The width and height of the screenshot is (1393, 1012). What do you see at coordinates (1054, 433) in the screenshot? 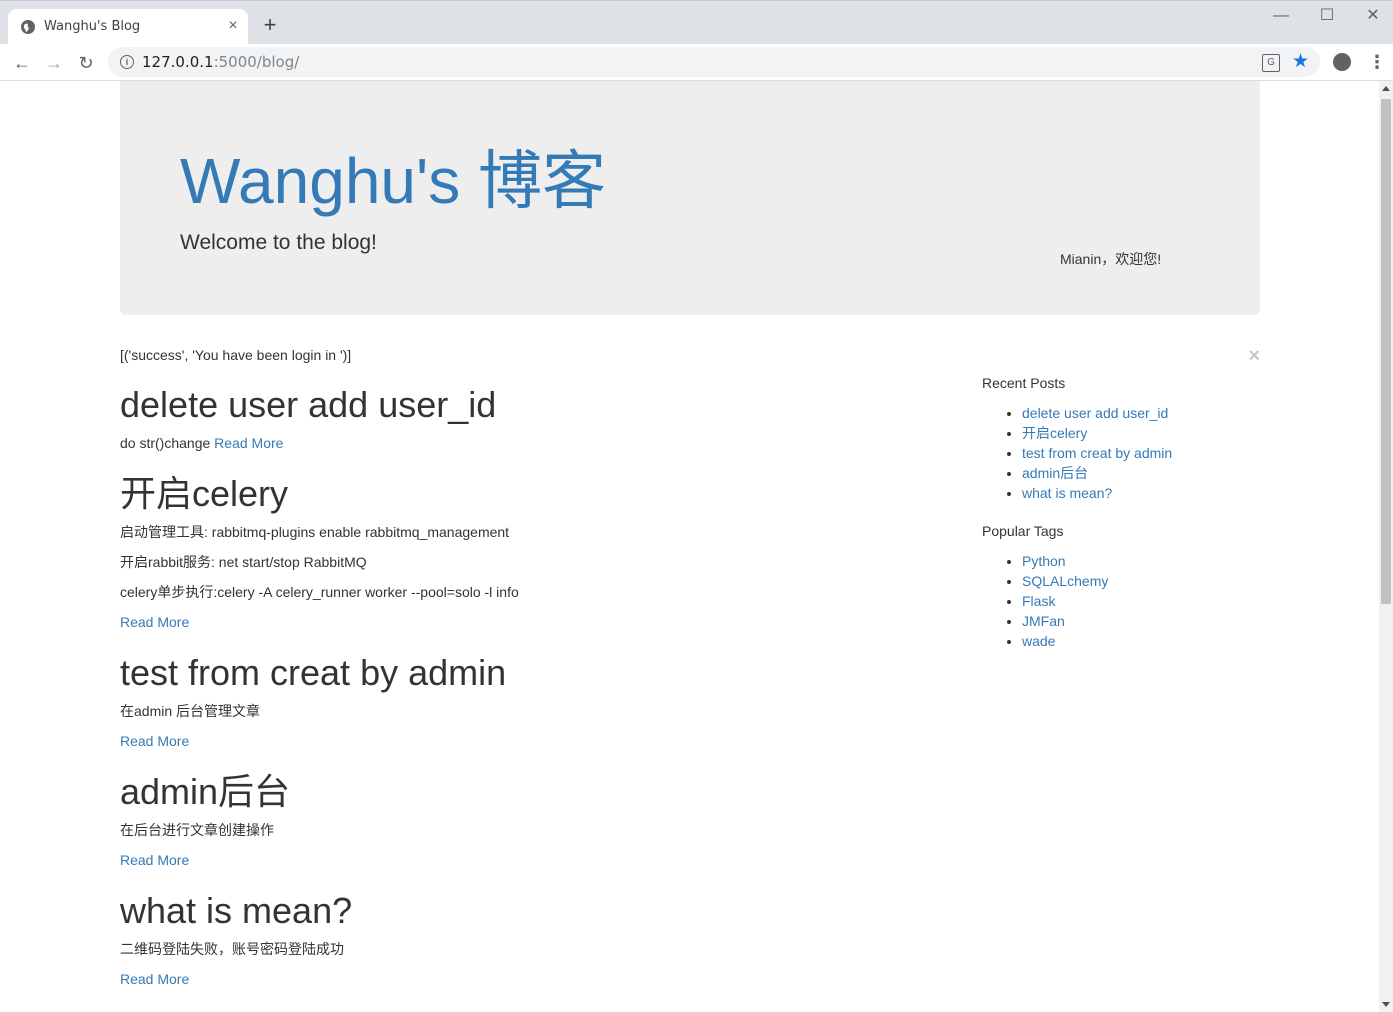
I see `recent-post-link: 开启celery` at bounding box center [1054, 433].